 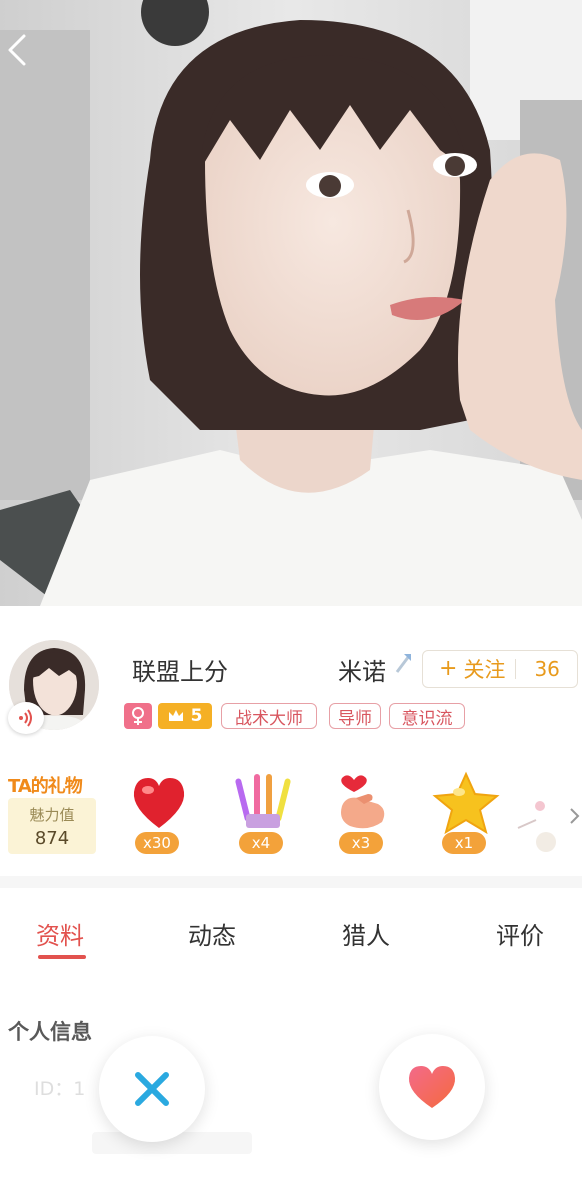 What do you see at coordinates (484, 670) in the screenshot?
I see `follow-label: 关注` at bounding box center [484, 670].